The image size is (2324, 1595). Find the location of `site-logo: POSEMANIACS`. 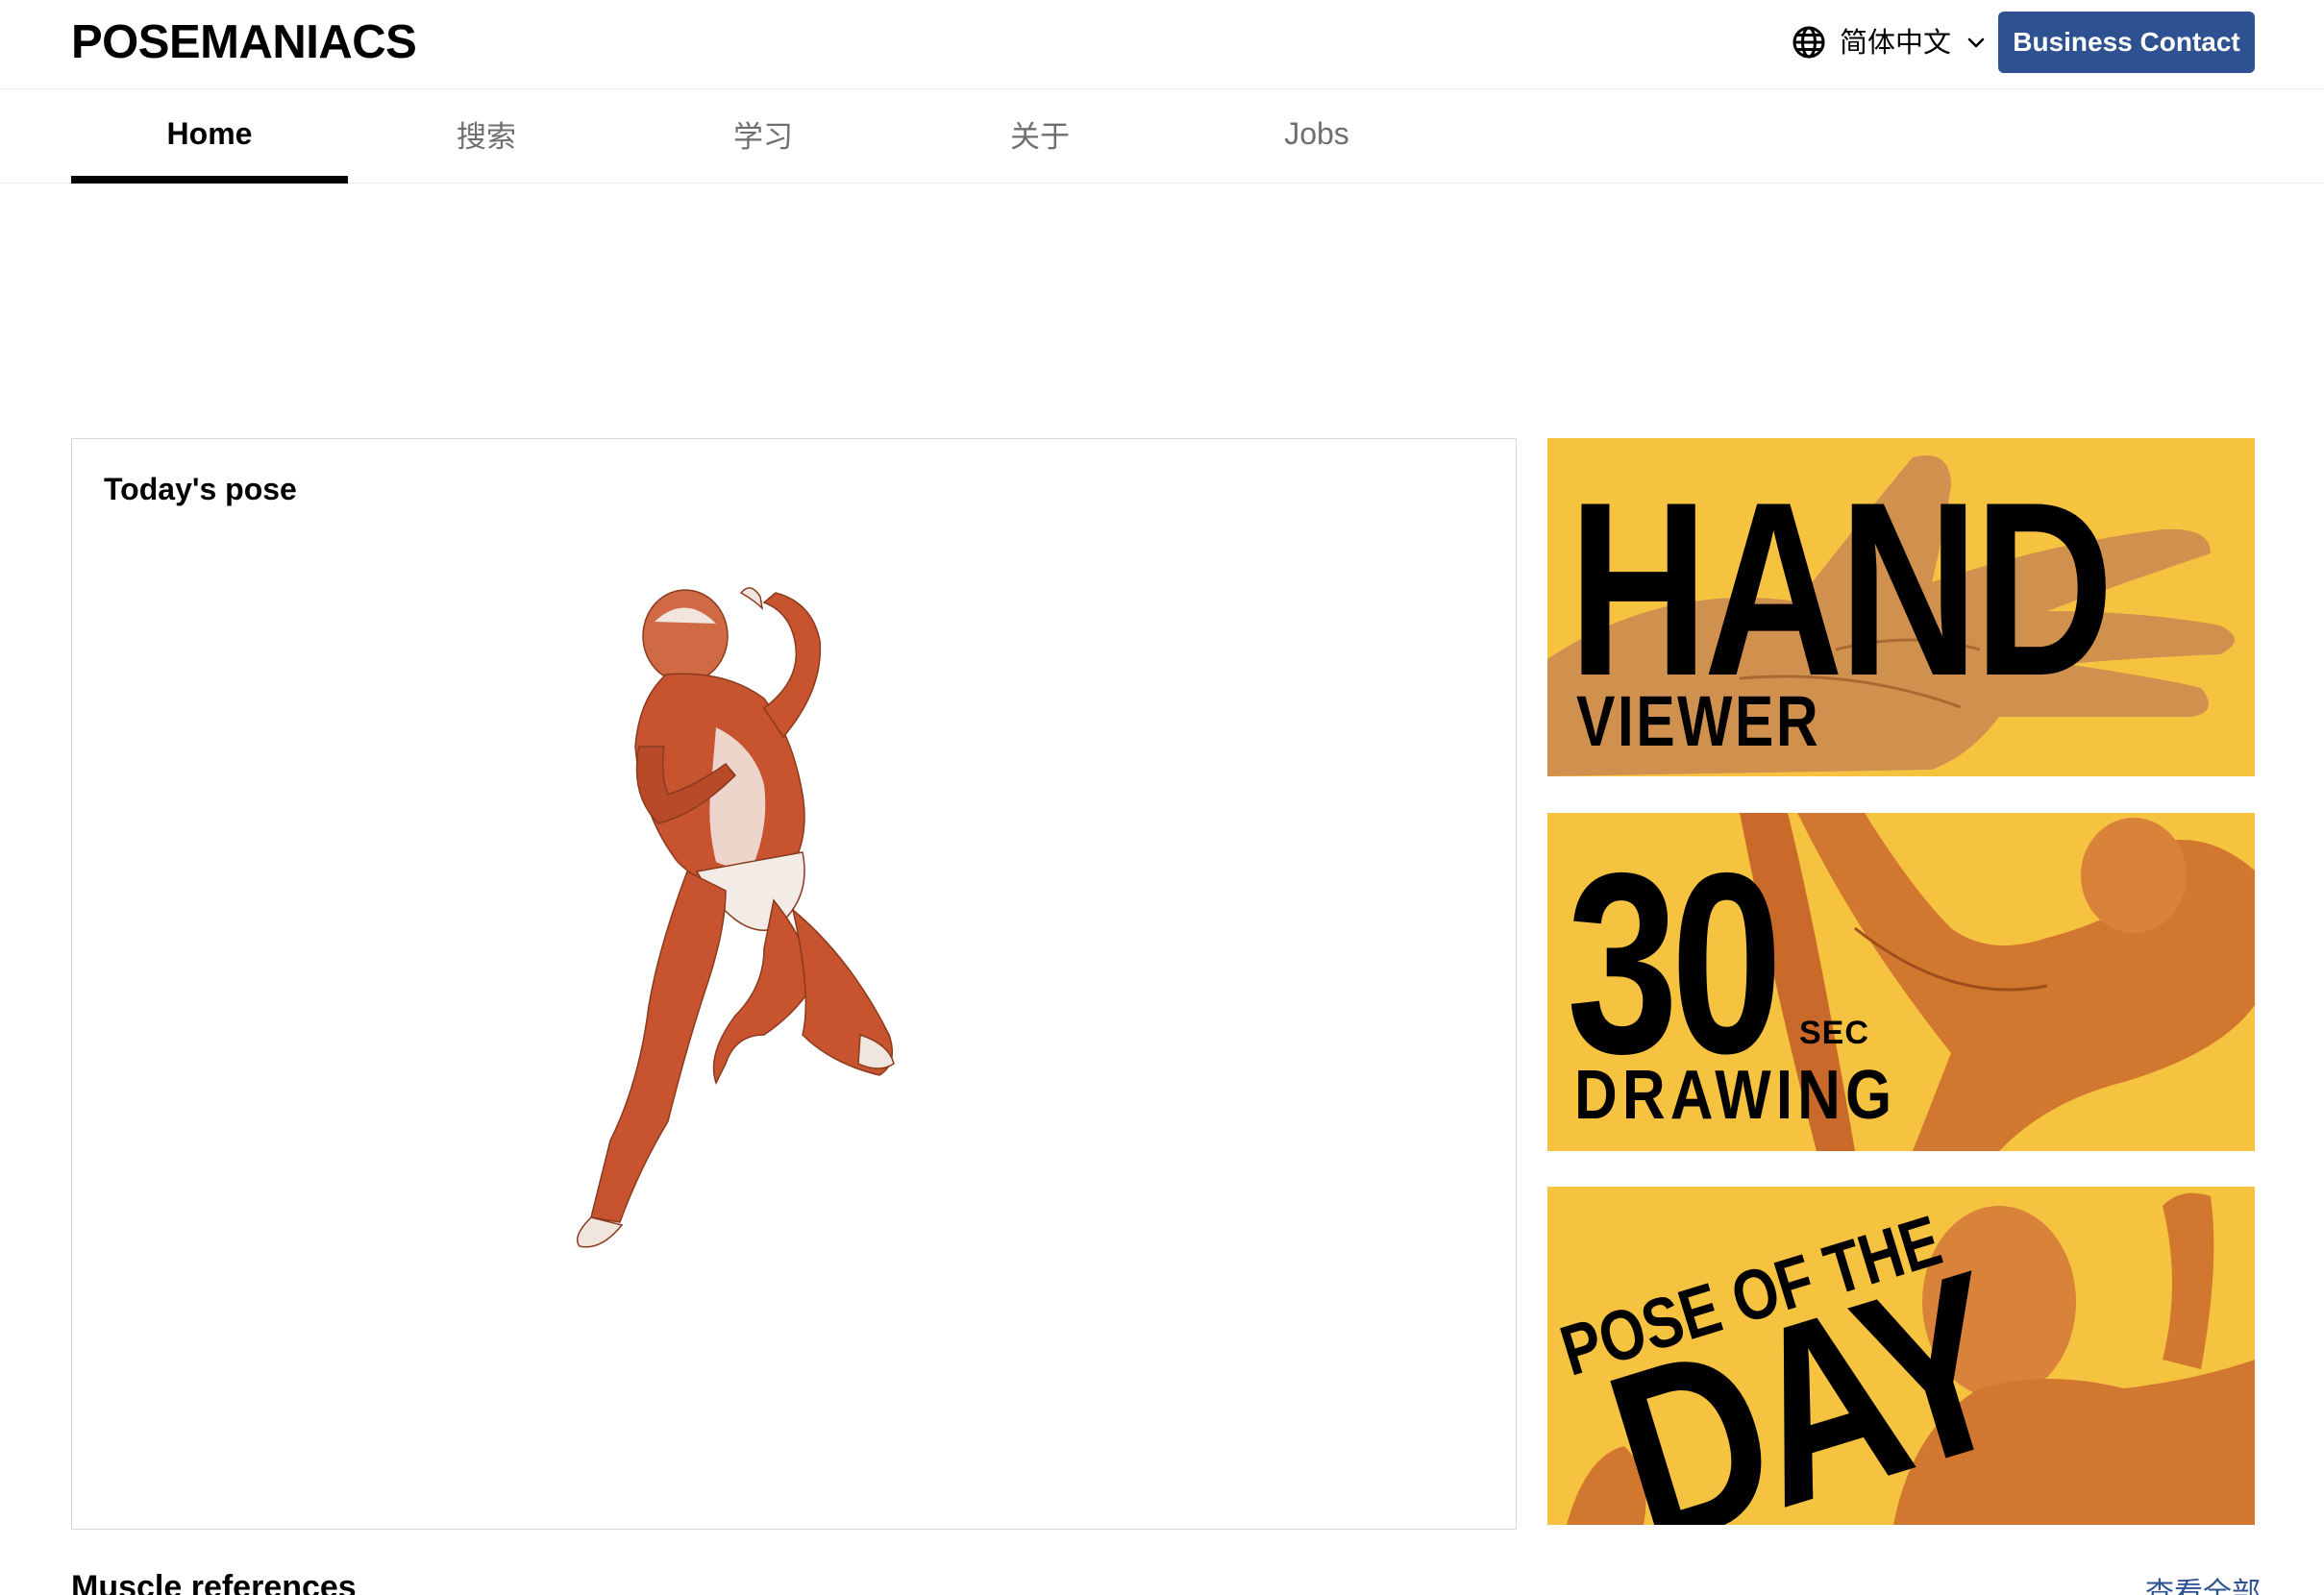

site-logo: POSEMANIACS is located at coordinates (244, 42).